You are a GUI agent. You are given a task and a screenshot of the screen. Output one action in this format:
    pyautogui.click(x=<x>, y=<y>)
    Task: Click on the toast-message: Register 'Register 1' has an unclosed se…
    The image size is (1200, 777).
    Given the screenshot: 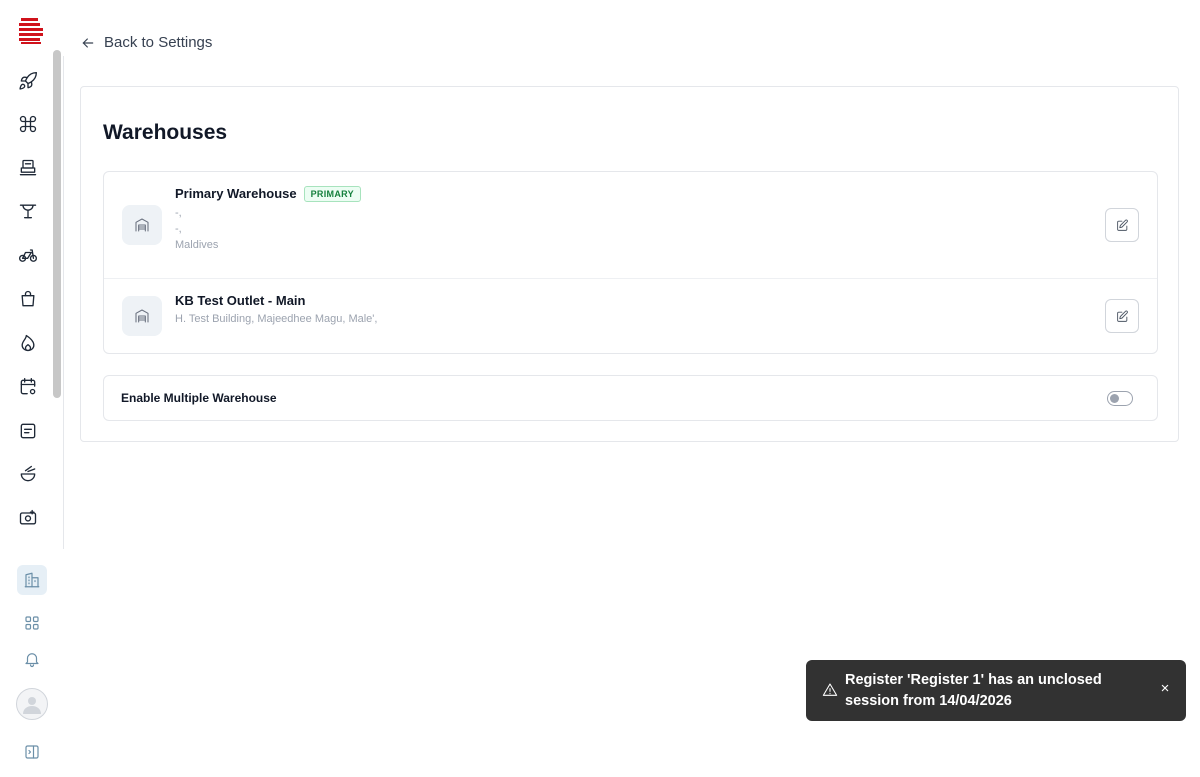 What is the action you would take?
    pyautogui.click(x=973, y=690)
    